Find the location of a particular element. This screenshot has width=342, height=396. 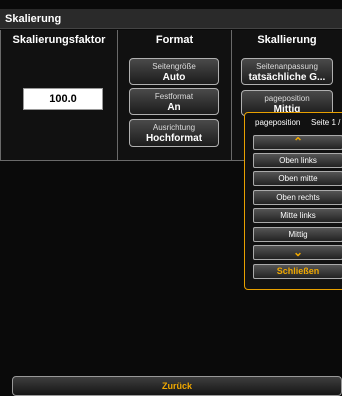

close-button: Schließen is located at coordinates (297, 271).